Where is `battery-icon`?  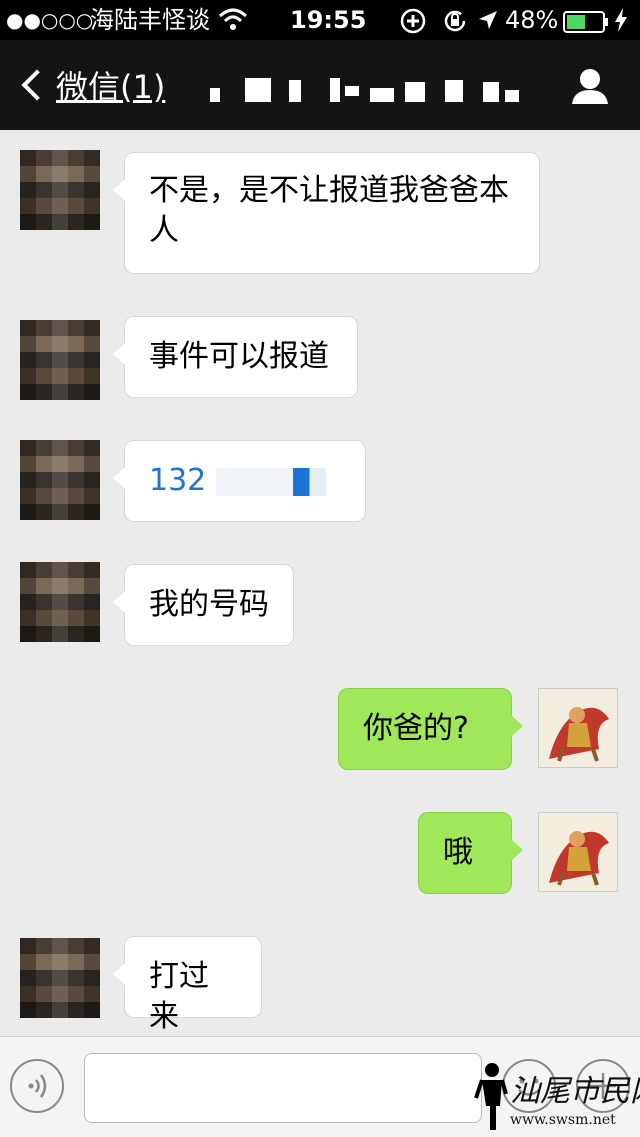
battery-icon is located at coordinates (586, 25).